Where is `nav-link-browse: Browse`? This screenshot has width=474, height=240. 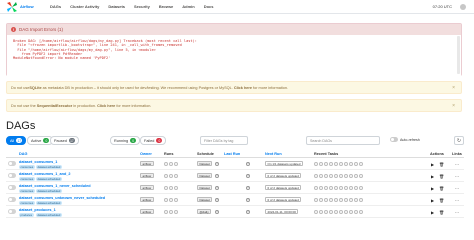 nav-link-browse: Browse is located at coordinates (166, 6).